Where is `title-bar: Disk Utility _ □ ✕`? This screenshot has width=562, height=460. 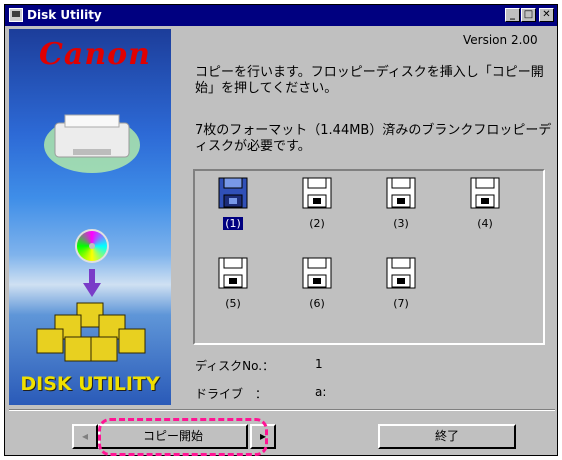 title-bar: Disk Utility _ □ ✕ is located at coordinates (281, 15).